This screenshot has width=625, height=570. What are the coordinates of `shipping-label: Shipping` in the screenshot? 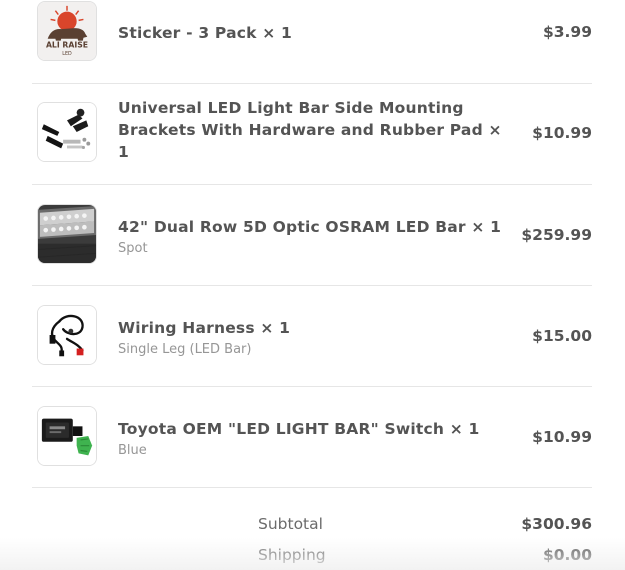 It's located at (292, 555).